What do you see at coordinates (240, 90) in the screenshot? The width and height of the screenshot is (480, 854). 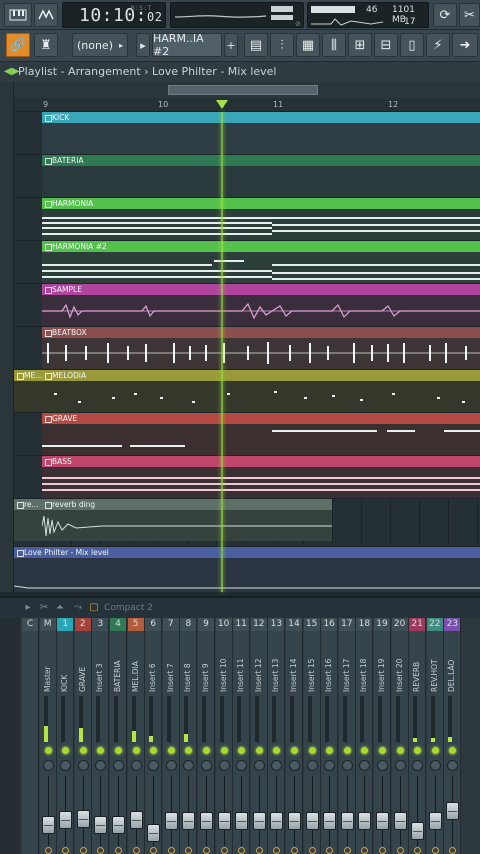 I see `arrangement-overview` at bounding box center [240, 90].